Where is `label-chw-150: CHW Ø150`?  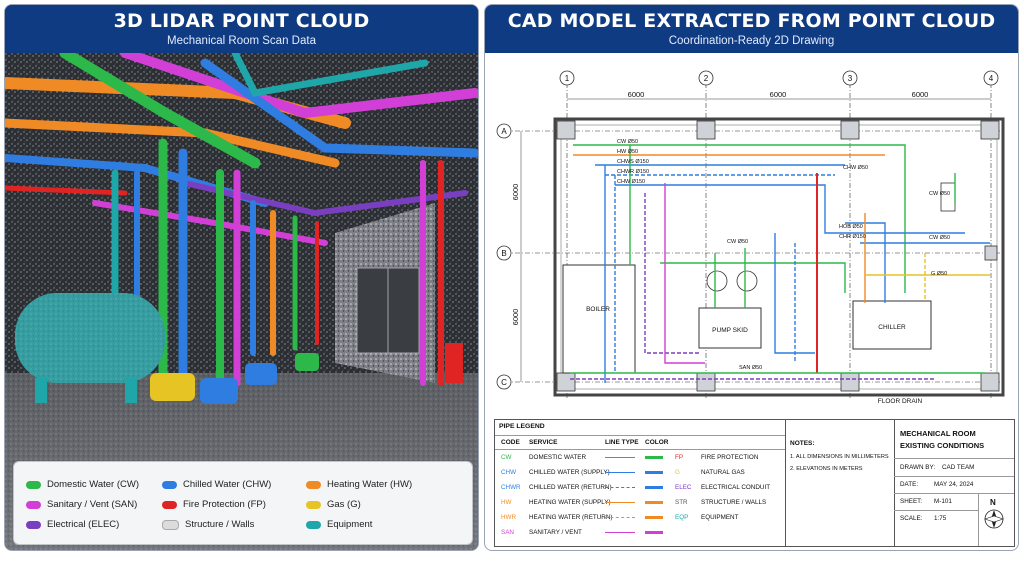
label-chw-150: CHW Ø150 is located at coordinates (631, 182).